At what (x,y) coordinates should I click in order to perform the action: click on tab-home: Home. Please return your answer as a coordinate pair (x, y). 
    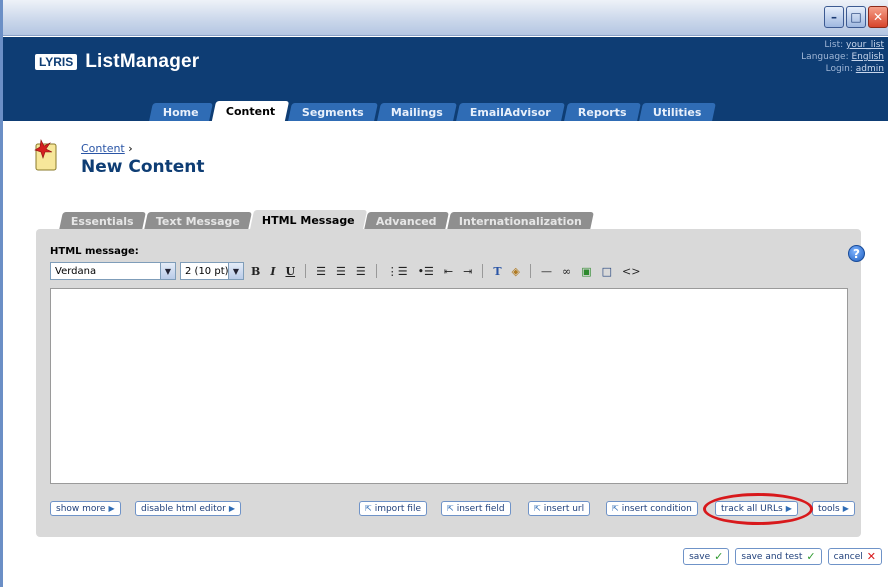
    Looking at the image, I should click on (181, 112).